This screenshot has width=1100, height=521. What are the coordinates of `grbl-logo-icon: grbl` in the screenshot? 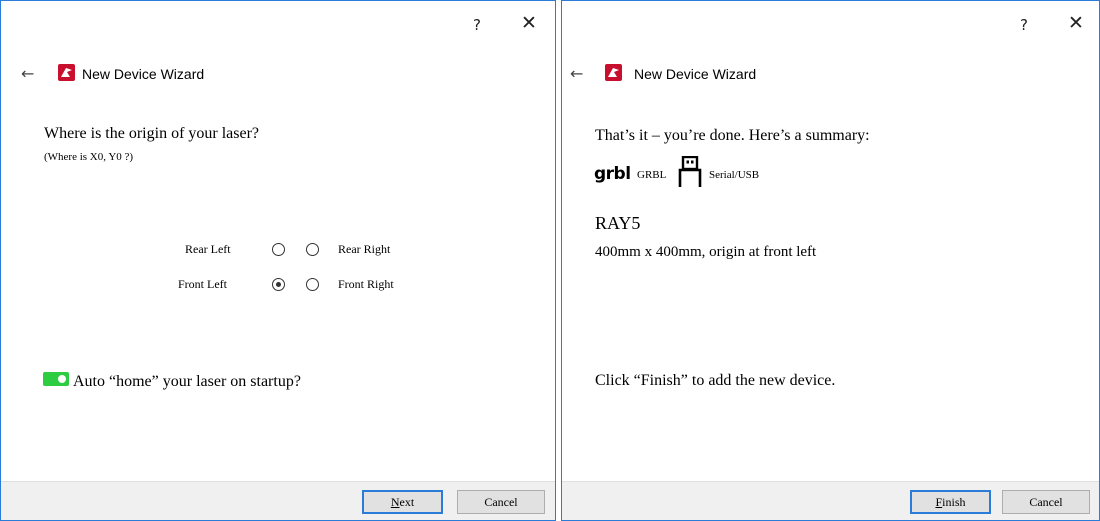 It's located at (612, 174).